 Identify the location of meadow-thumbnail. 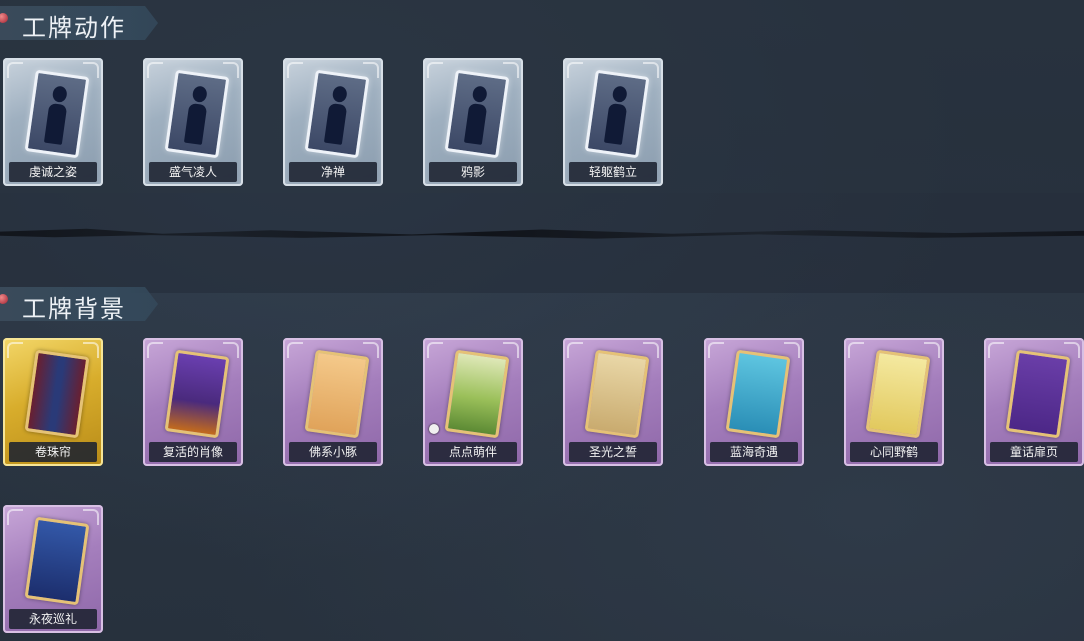
(477, 394).